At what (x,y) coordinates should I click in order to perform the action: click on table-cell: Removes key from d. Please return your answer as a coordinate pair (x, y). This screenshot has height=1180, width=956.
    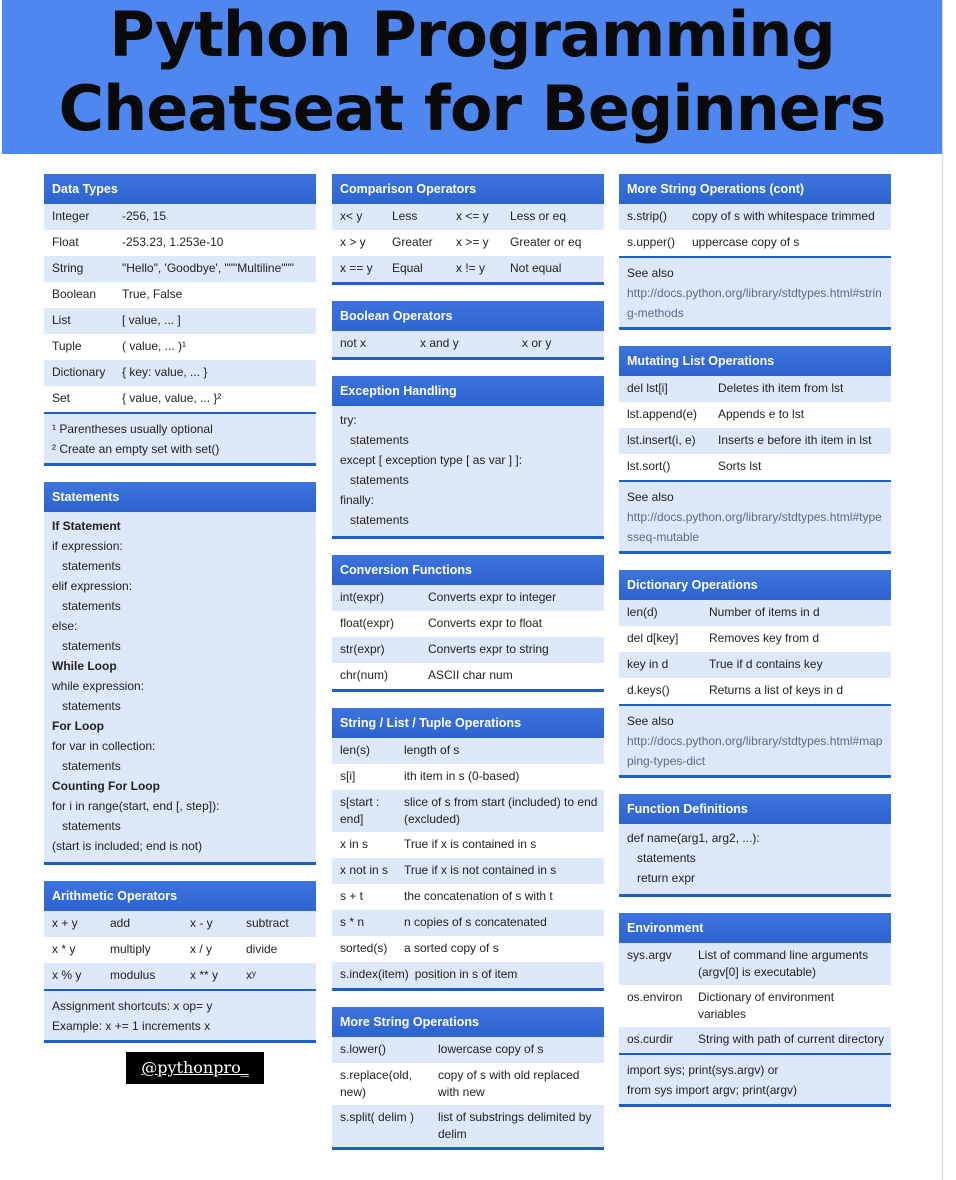
    Looking at the image, I should click on (764, 638).